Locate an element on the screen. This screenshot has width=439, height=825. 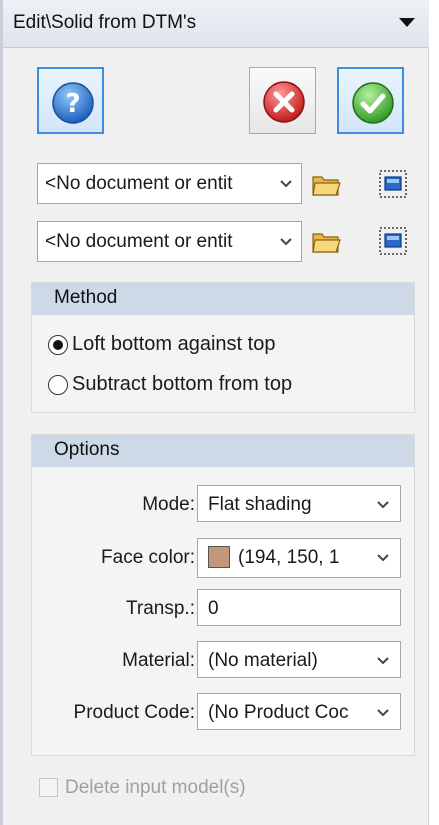
document-select-1-value: <No document or entit is located at coordinates (139, 183).